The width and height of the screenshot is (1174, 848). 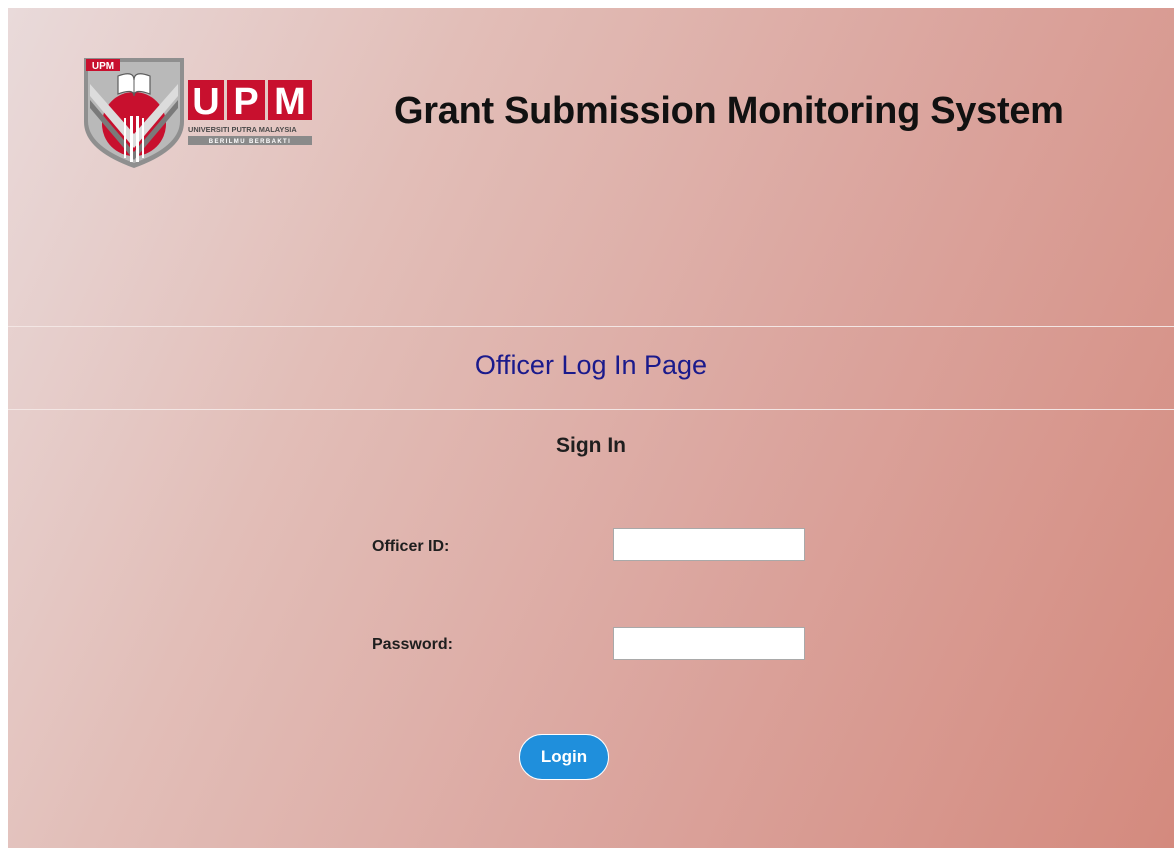 What do you see at coordinates (709, 643) in the screenshot?
I see `password-input` at bounding box center [709, 643].